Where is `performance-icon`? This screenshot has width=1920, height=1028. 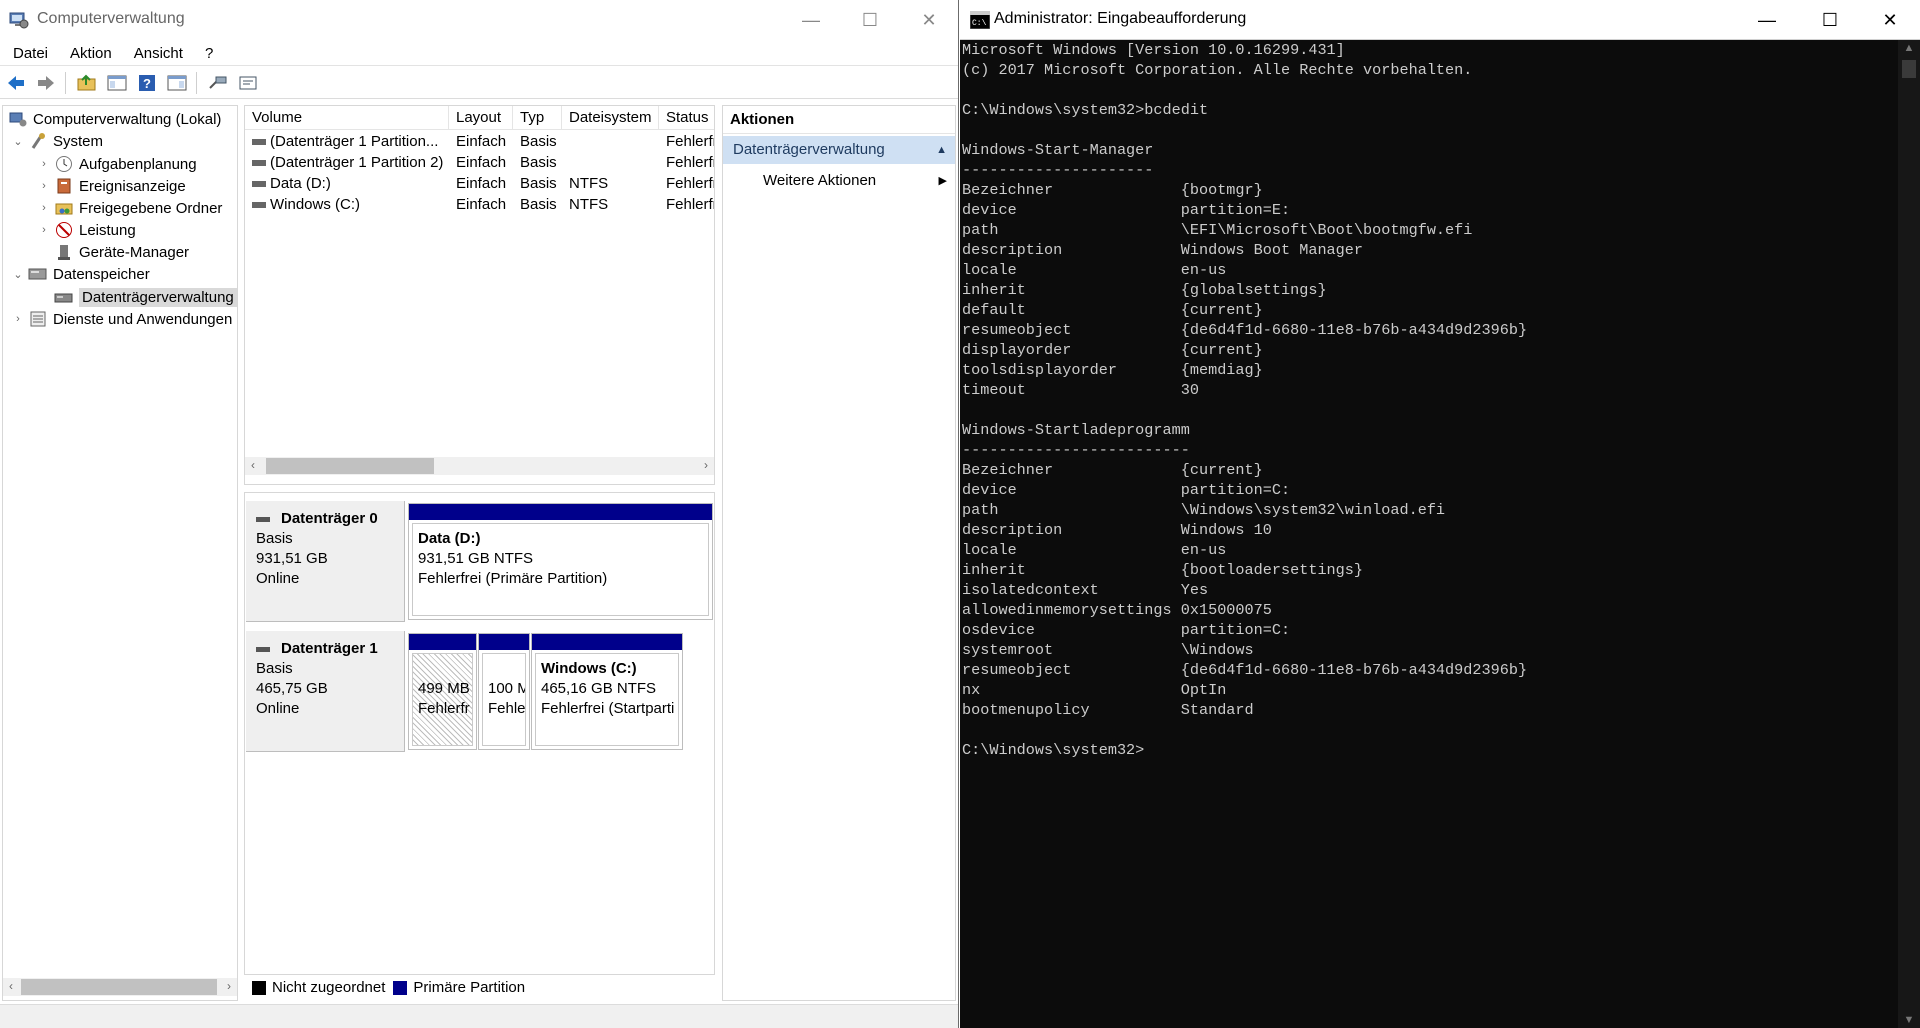
performance-icon is located at coordinates (64, 230).